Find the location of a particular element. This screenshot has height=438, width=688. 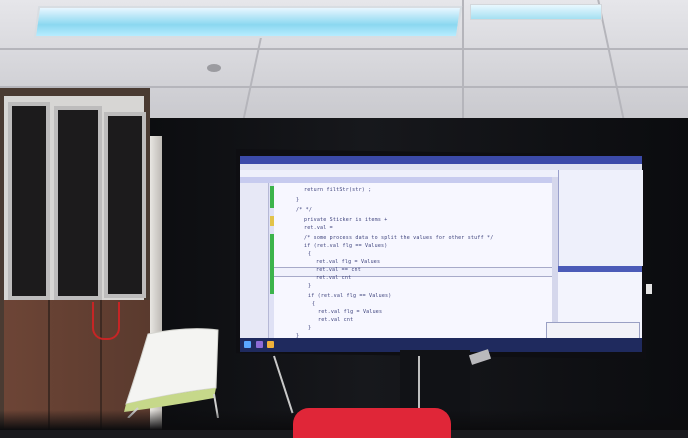

glass-cabinet is located at coordinates (75, 201).